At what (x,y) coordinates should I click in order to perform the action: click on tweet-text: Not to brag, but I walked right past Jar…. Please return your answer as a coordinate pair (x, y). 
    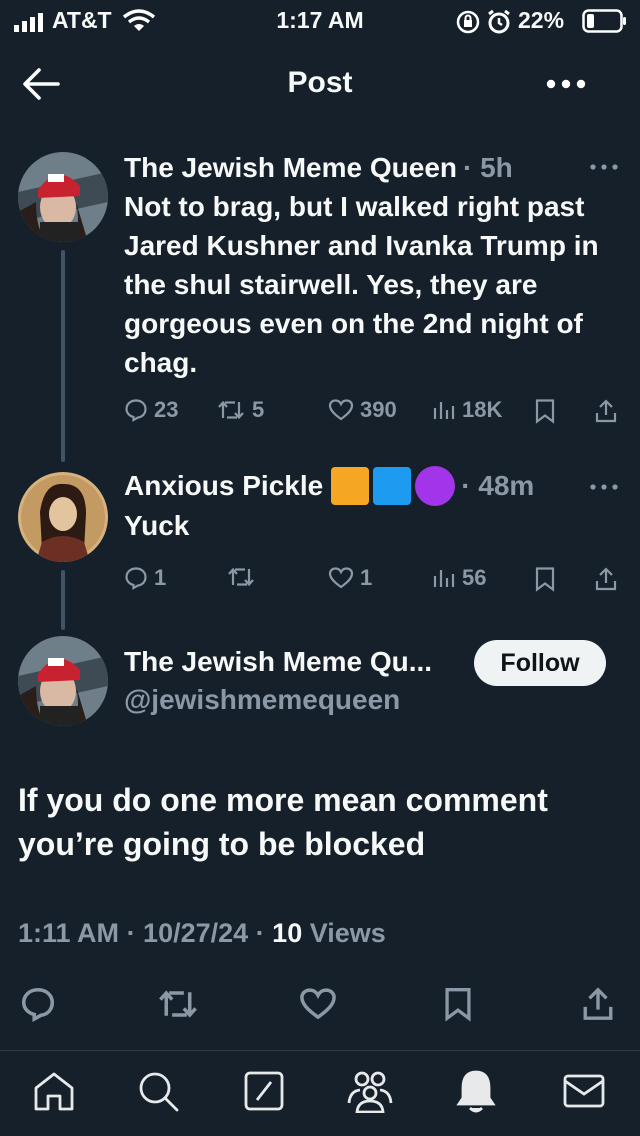
    Looking at the image, I should click on (361, 284).